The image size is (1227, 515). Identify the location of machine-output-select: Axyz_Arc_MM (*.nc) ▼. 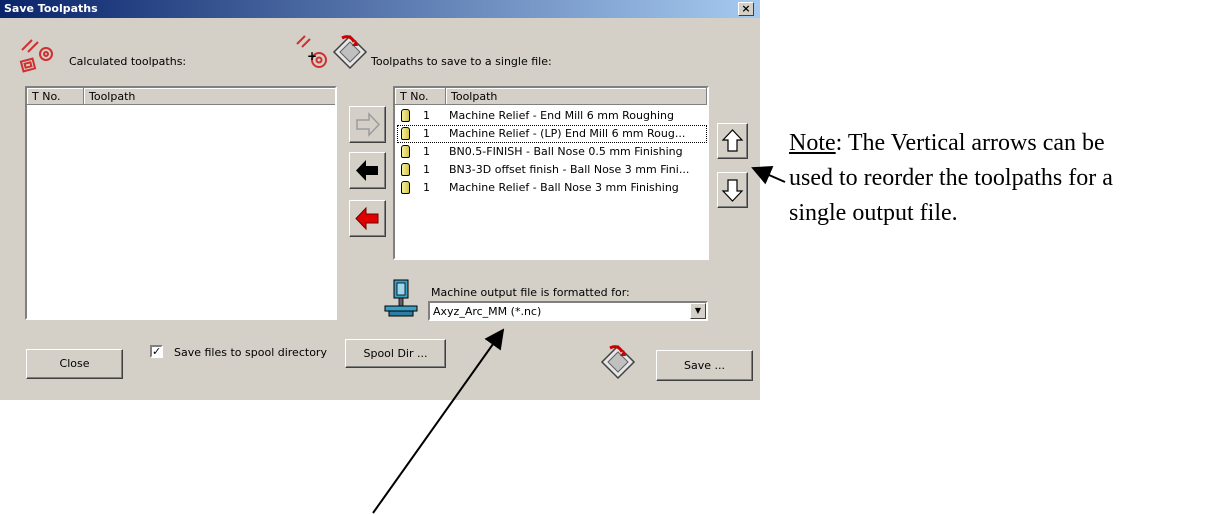
(568, 311).